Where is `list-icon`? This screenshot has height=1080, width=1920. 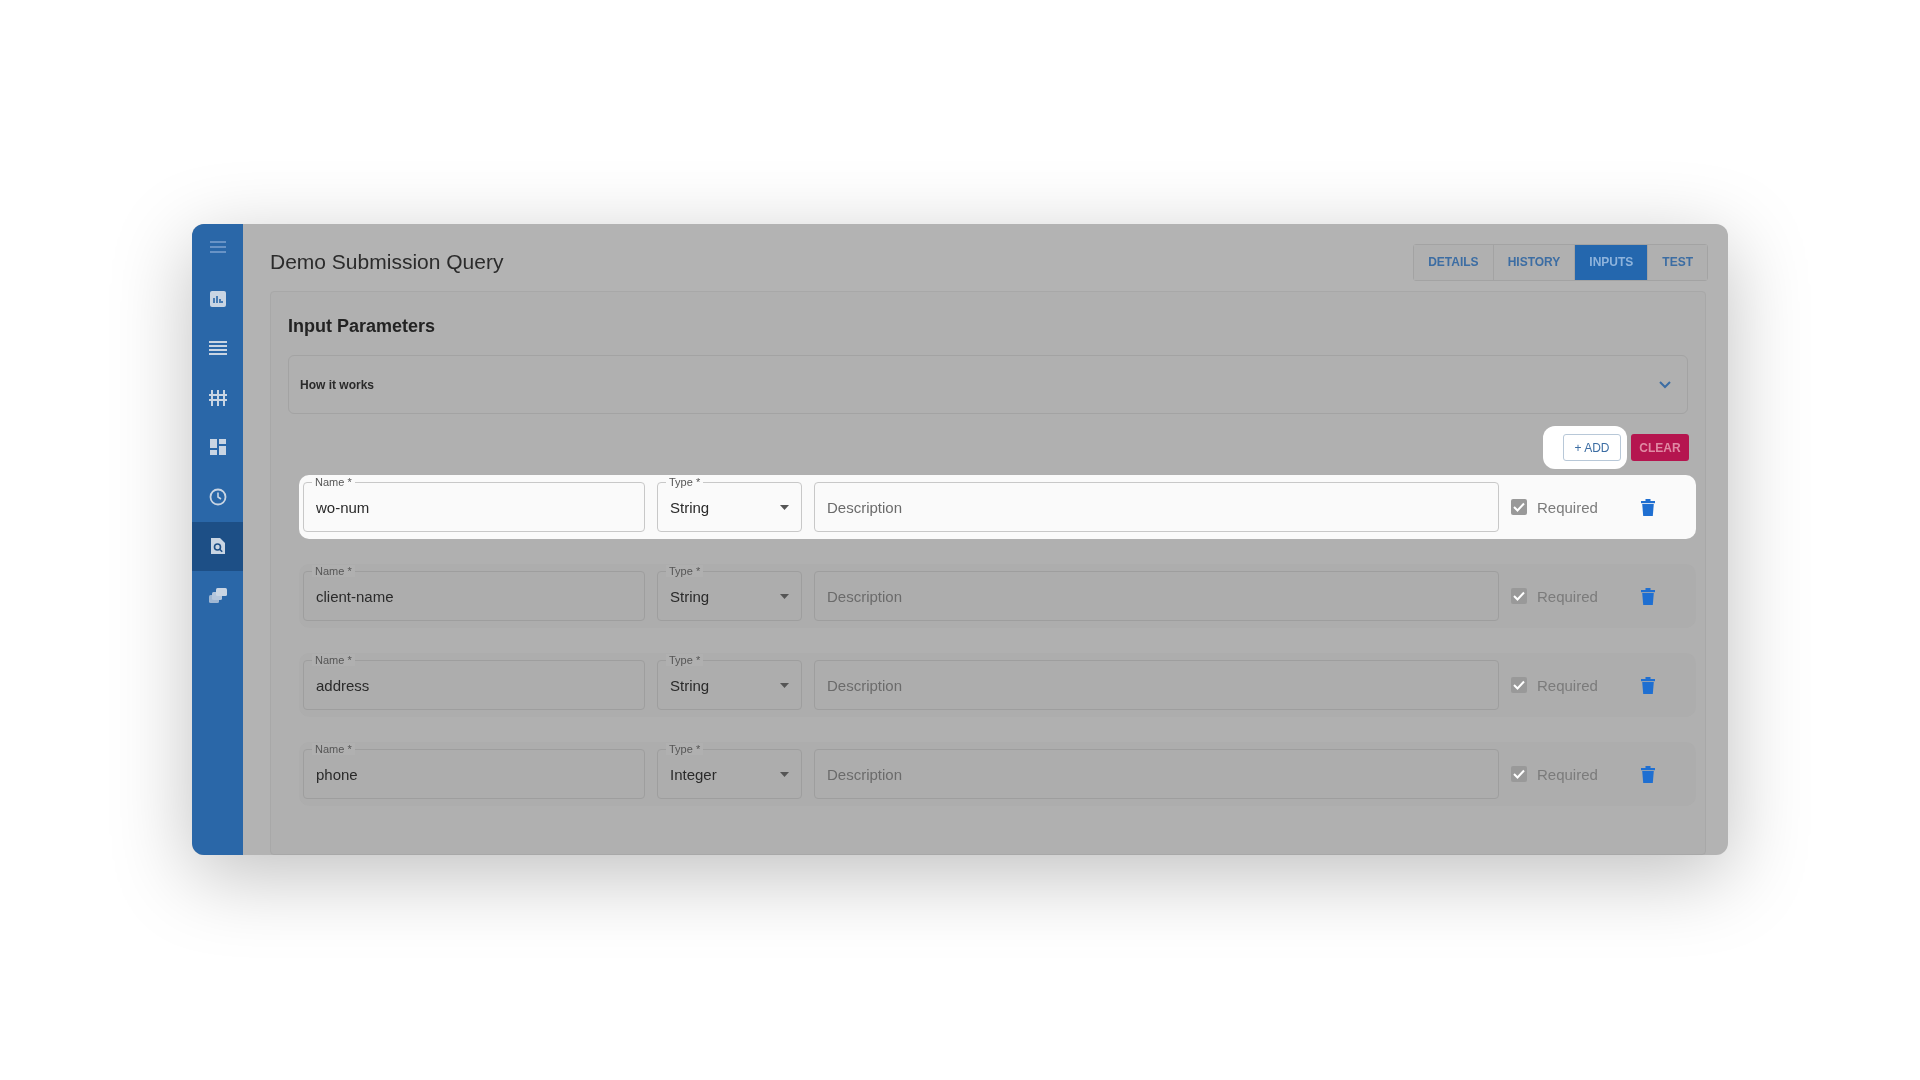 list-icon is located at coordinates (217, 348).